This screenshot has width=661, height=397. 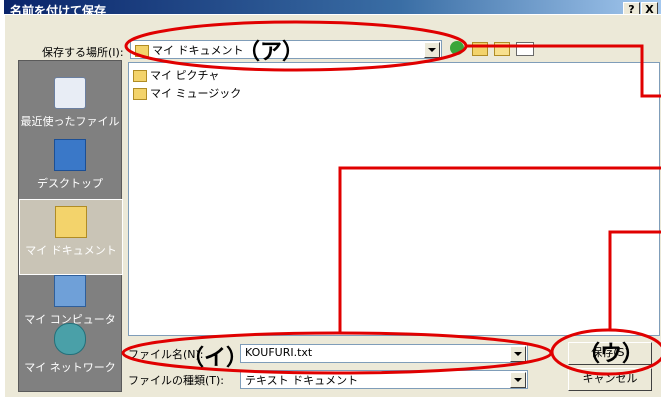 I want to click on place-recent-label: 最近使ったファイル, so click(x=70, y=121).